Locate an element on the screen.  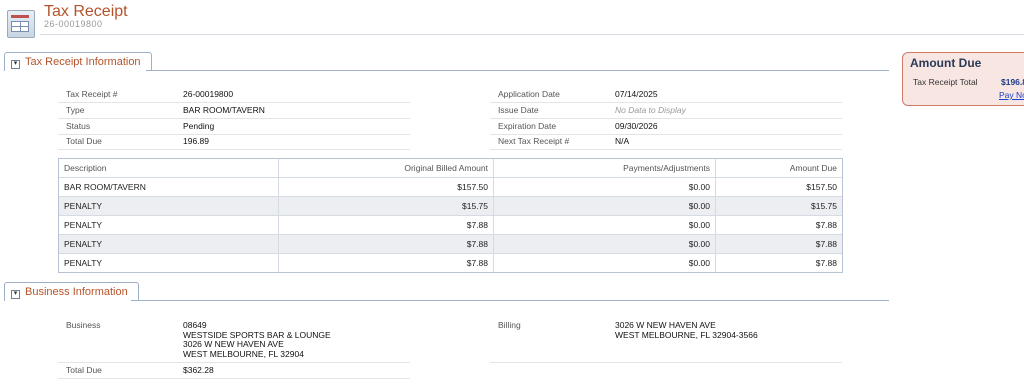
receipt-number: 26-00019800 is located at coordinates (73, 24).